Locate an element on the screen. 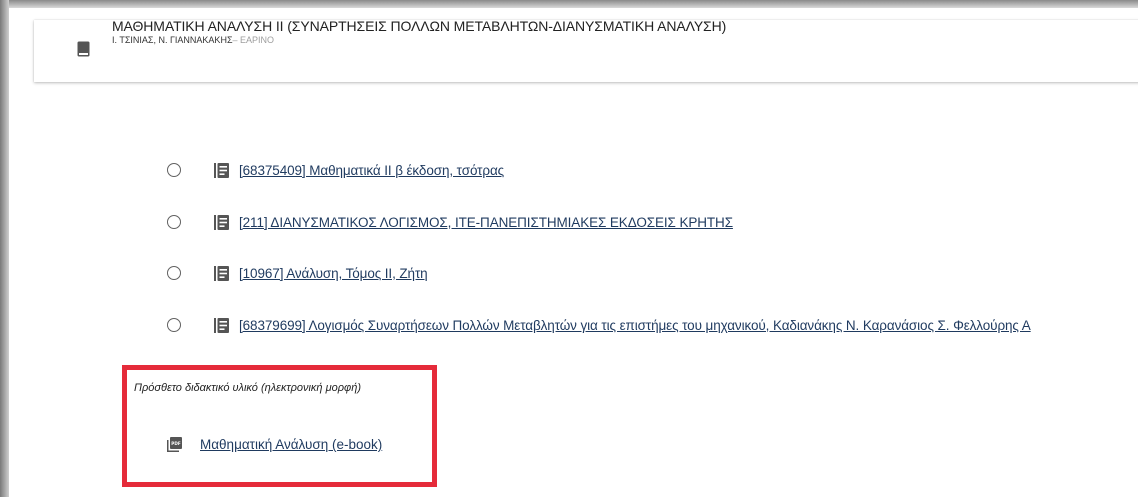  pdf-icon: PDF is located at coordinates (174, 444).